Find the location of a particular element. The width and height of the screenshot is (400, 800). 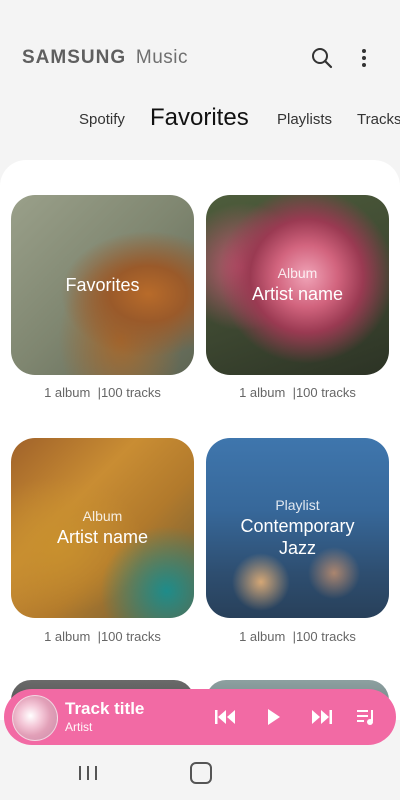

favorites-card: Favorites is located at coordinates (102, 285).